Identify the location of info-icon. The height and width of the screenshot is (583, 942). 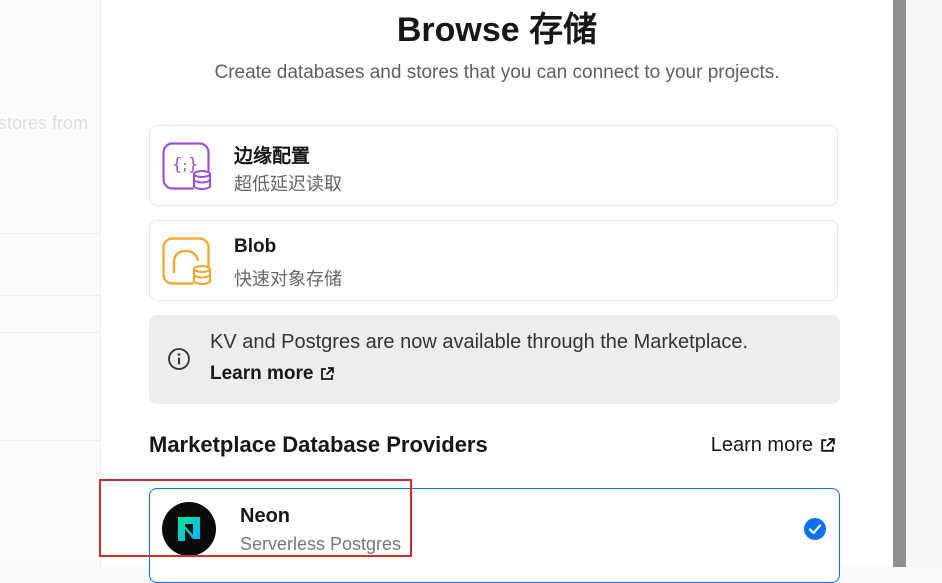
(179, 359).